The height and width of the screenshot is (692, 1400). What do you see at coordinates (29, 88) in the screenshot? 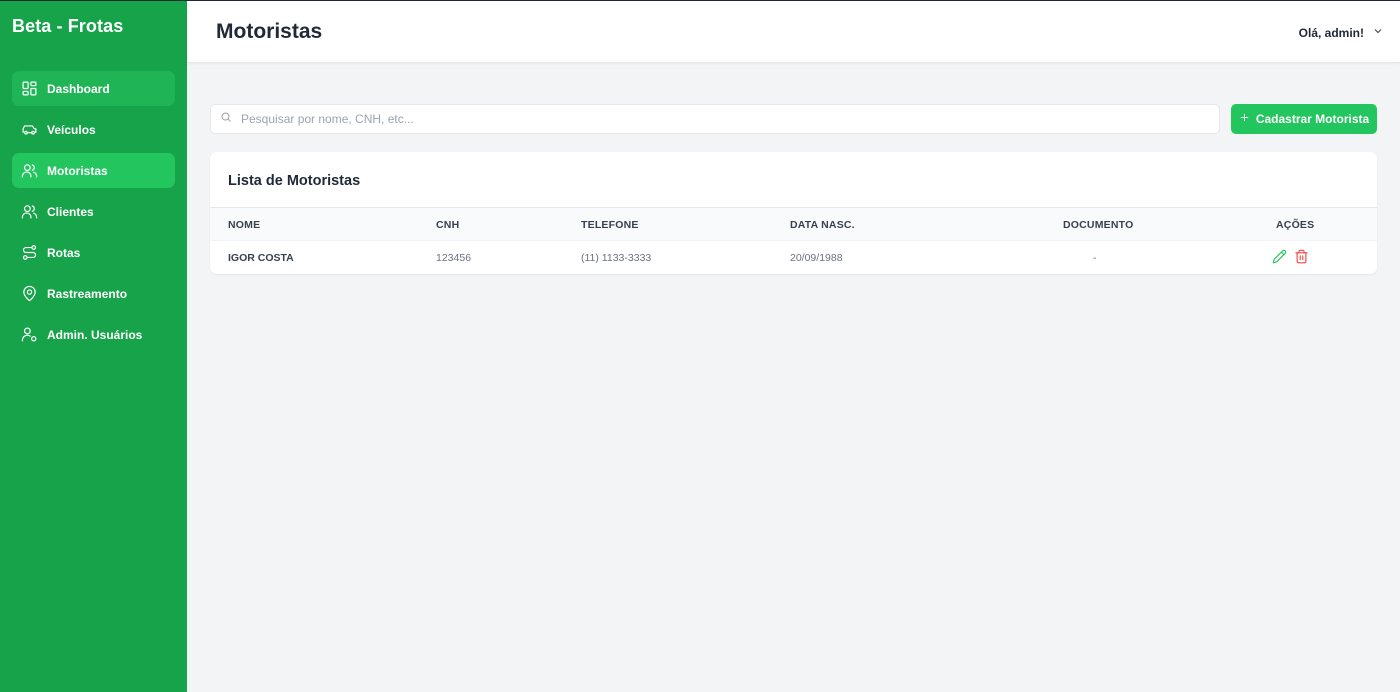
I see `dashboard-icon` at bounding box center [29, 88].